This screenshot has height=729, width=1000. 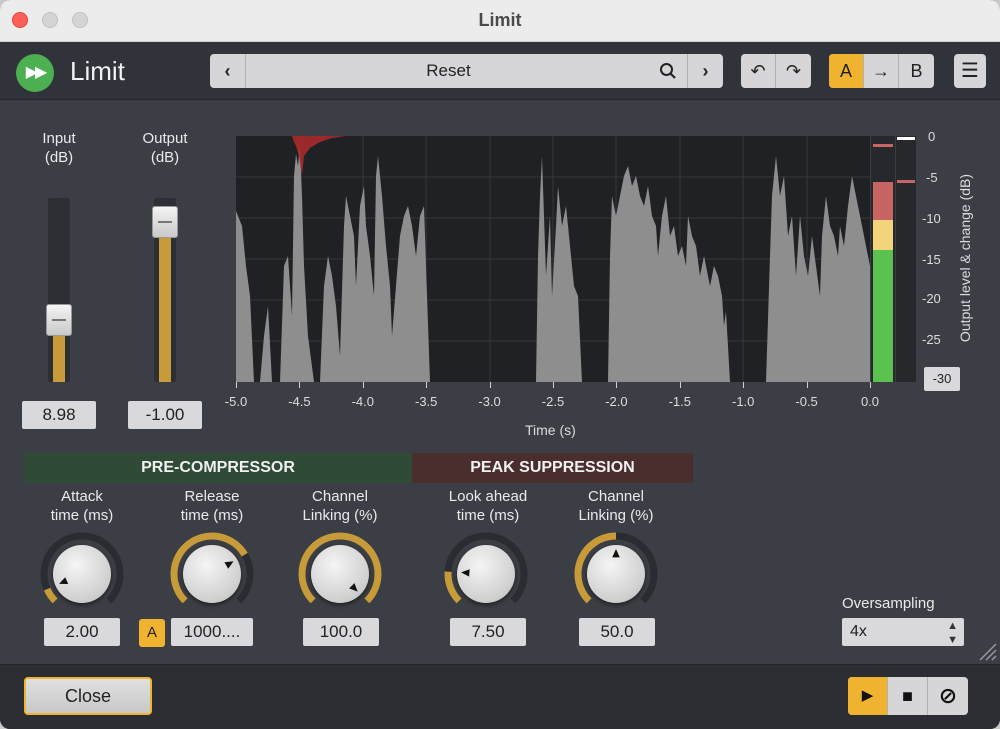 I want to click on attack-label-line2: time (ms), so click(x=82, y=515).